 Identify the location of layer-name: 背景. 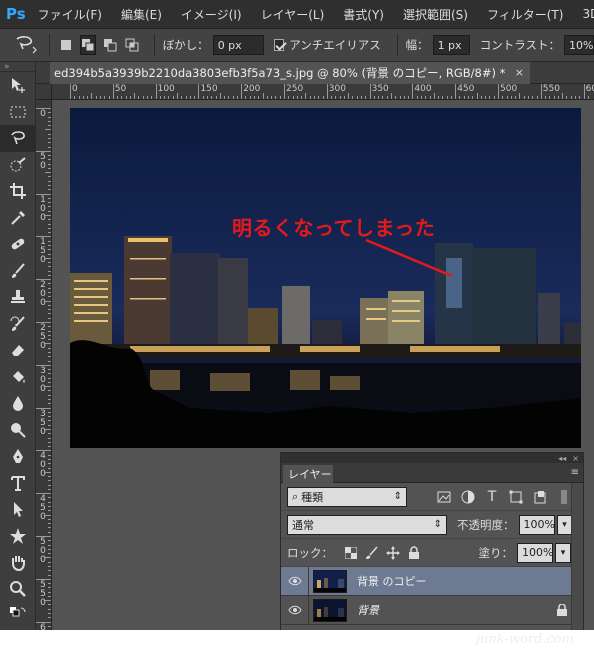
(368, 610).